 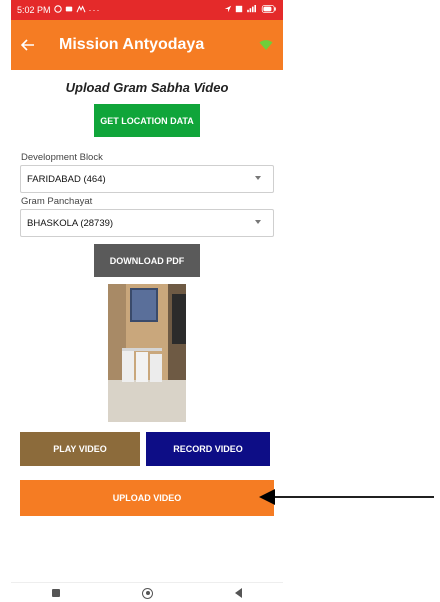 What do you see at coordinates (81, 10) in the screenshot?
I see `notification-icon` at bounding box center [81, 10].